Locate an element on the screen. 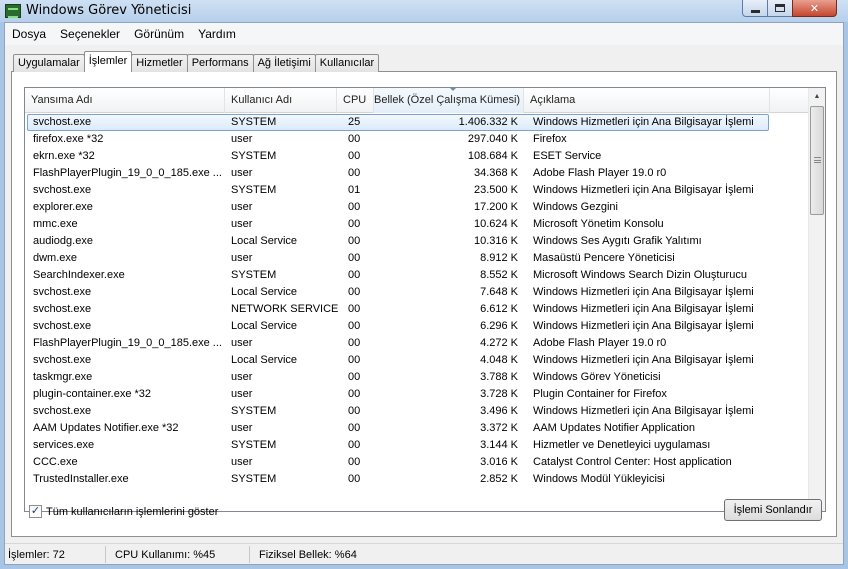  process-user-cell: SYSTEM is located at coordinates (254, 411).